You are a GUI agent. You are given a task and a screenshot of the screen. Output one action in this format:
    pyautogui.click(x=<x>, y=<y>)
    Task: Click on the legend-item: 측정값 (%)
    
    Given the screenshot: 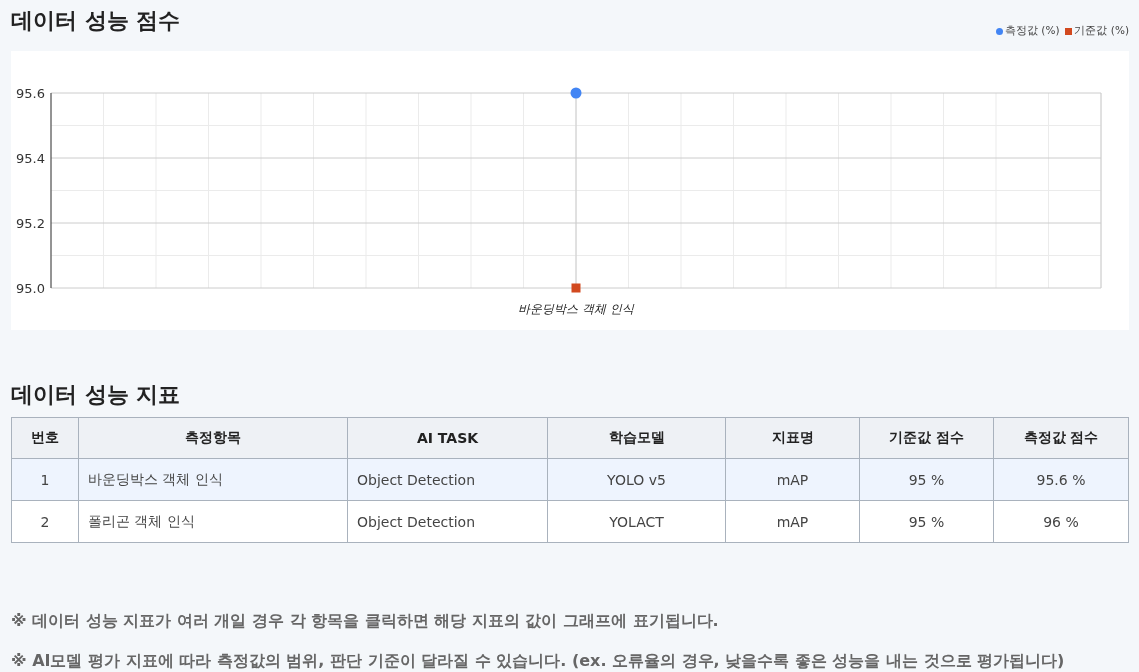 What is the action you would take?
    pyautogui.click(x=1027, y=31)
    